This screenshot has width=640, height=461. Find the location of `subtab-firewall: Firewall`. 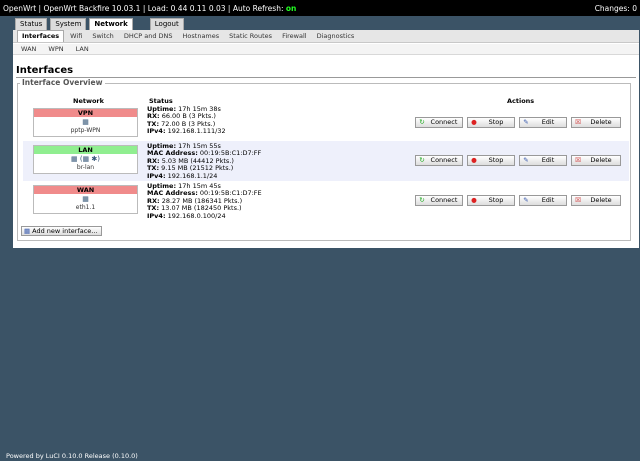

subtab-firewall: Firewall is located at coordinates (294, 36).